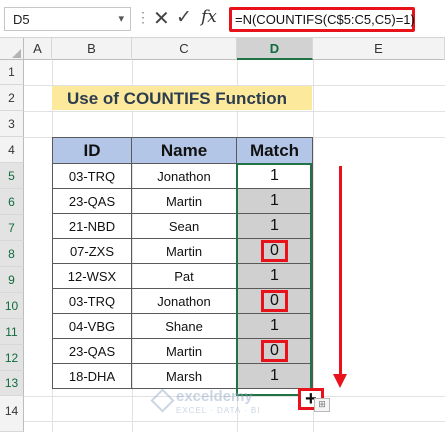 This screenshot has height=432, width=445. Describe the element at coordinates (12, 414) in the screenshot. I see `row-header-14: 14` at that location.